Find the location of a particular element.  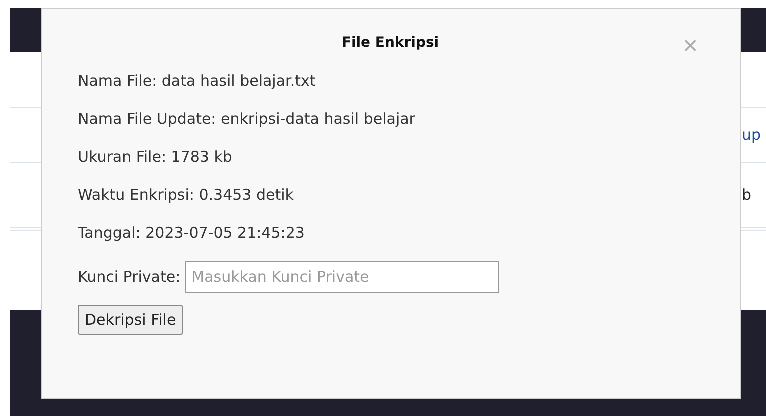

table-cell-text: up is located at coordinates (752, 135).